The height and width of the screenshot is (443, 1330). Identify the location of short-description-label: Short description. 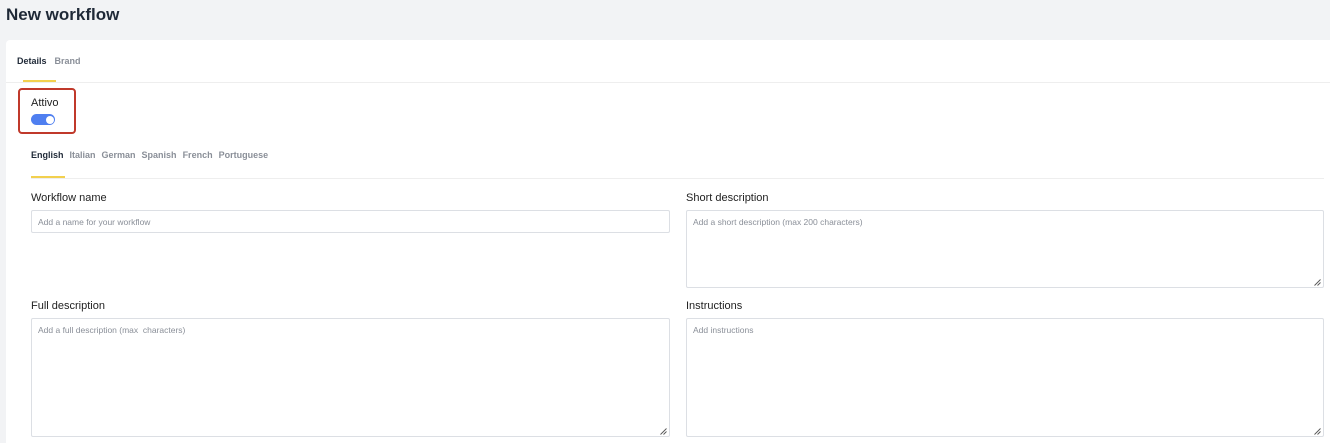
(727, 198).